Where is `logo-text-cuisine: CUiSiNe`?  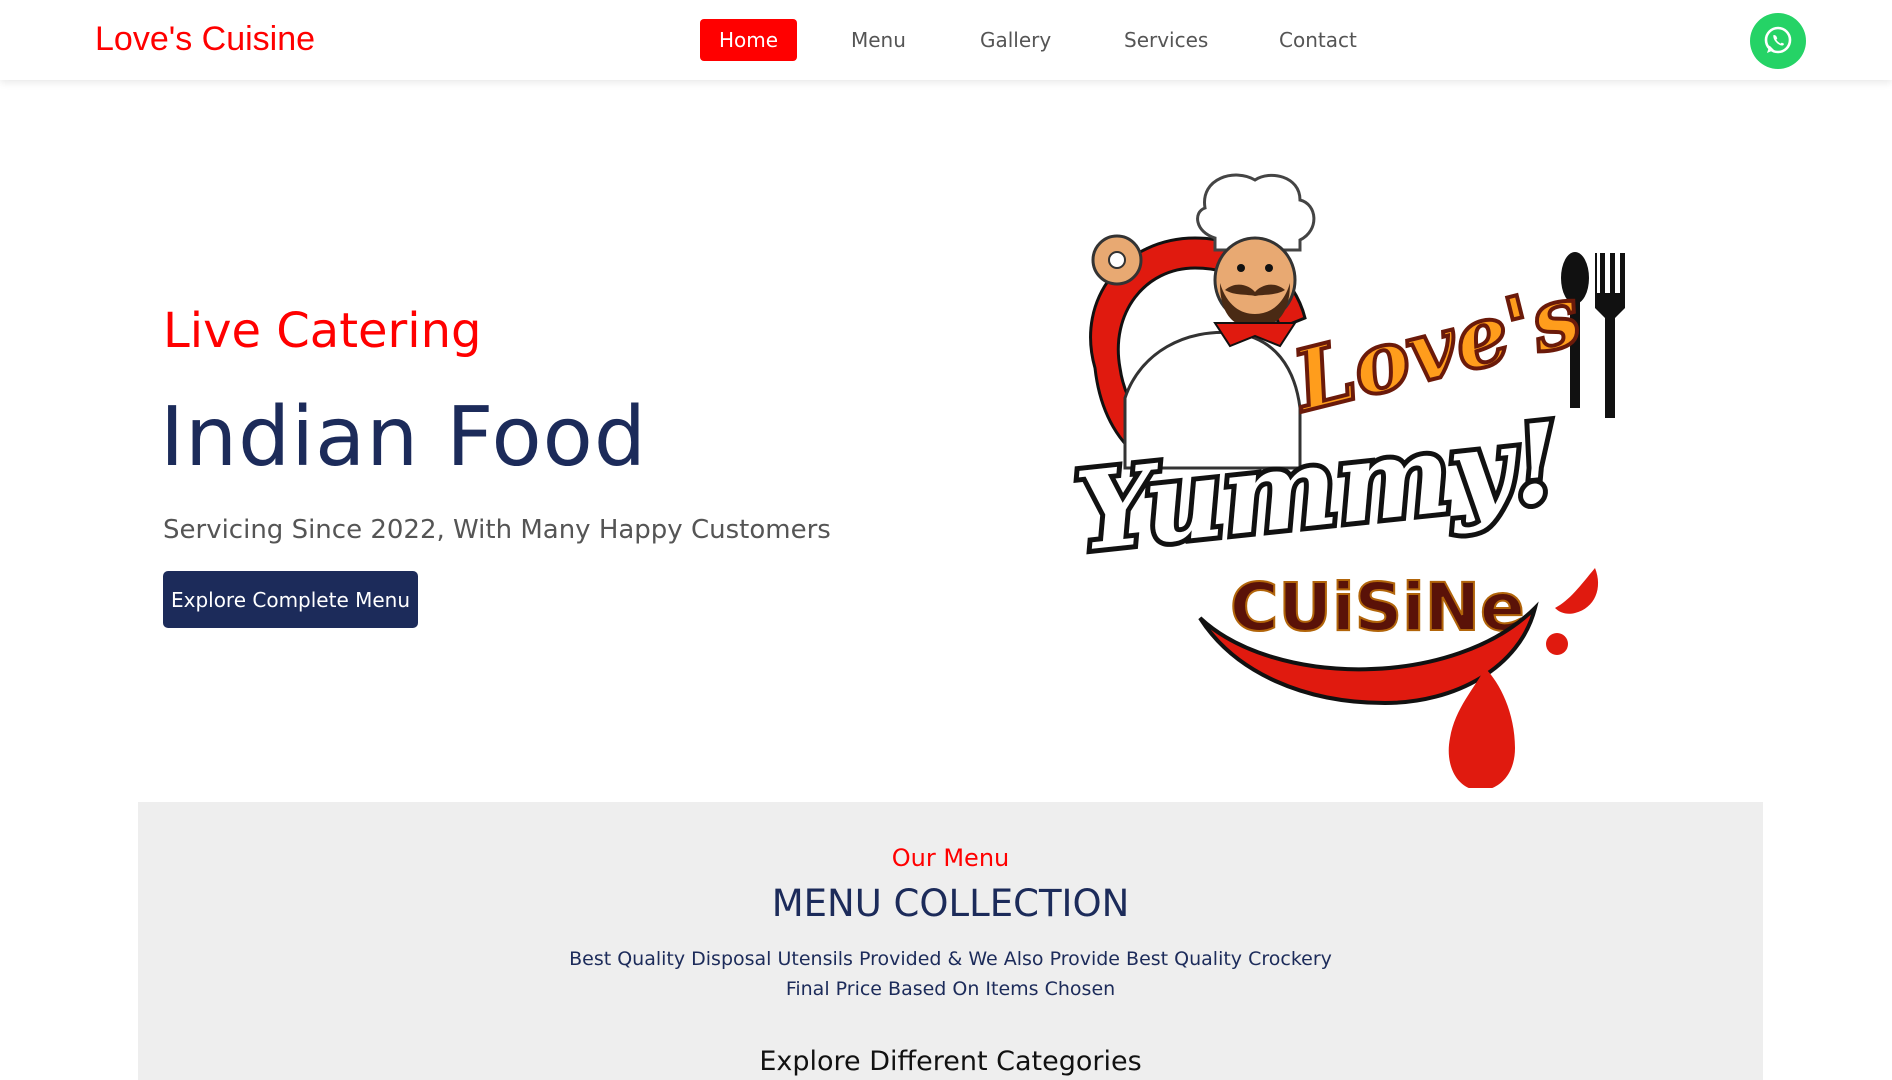 logo-text-cuisine: CUiSiNe is located at coordinates (1377, 607).